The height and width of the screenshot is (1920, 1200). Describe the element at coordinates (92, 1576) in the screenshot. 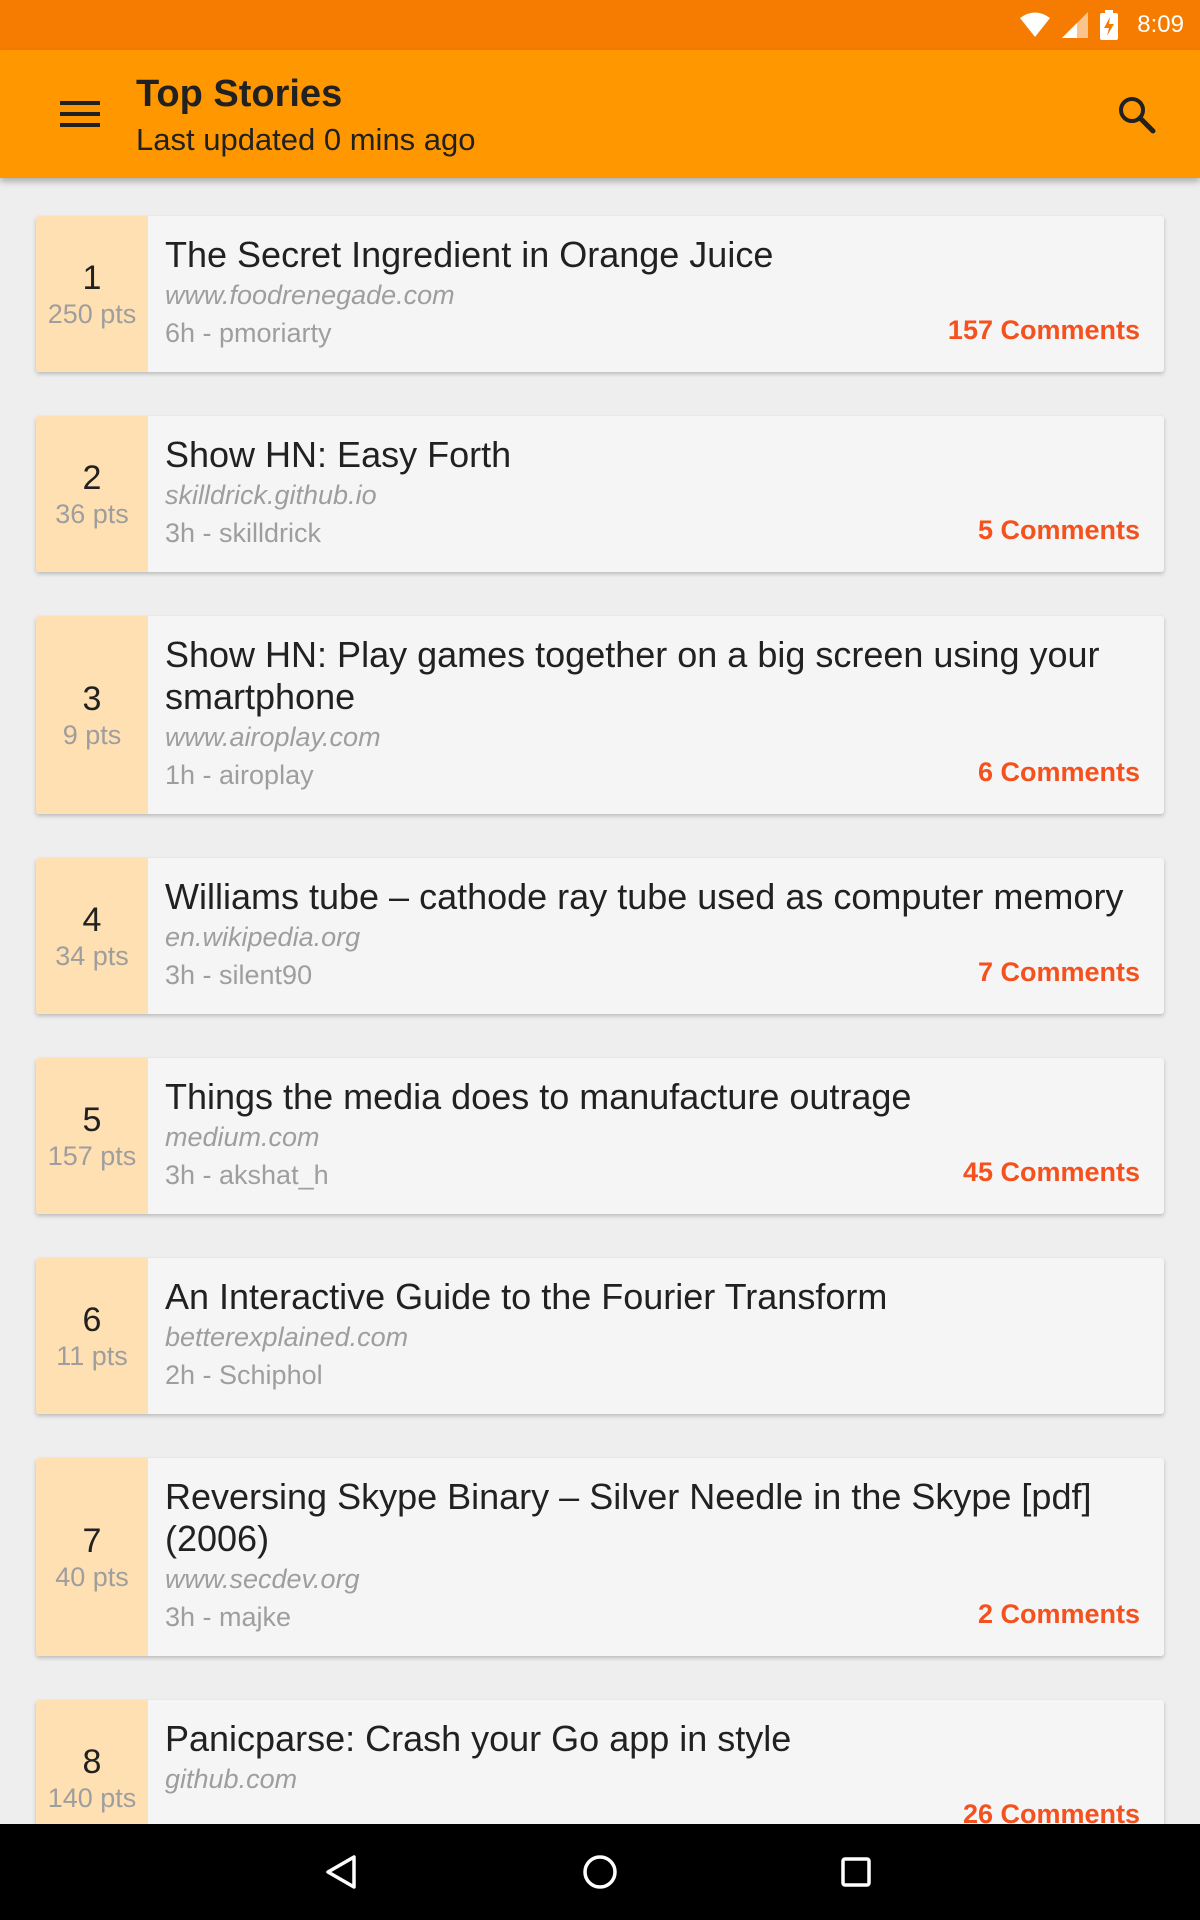

I see `story-points: 40 pts` at that location.